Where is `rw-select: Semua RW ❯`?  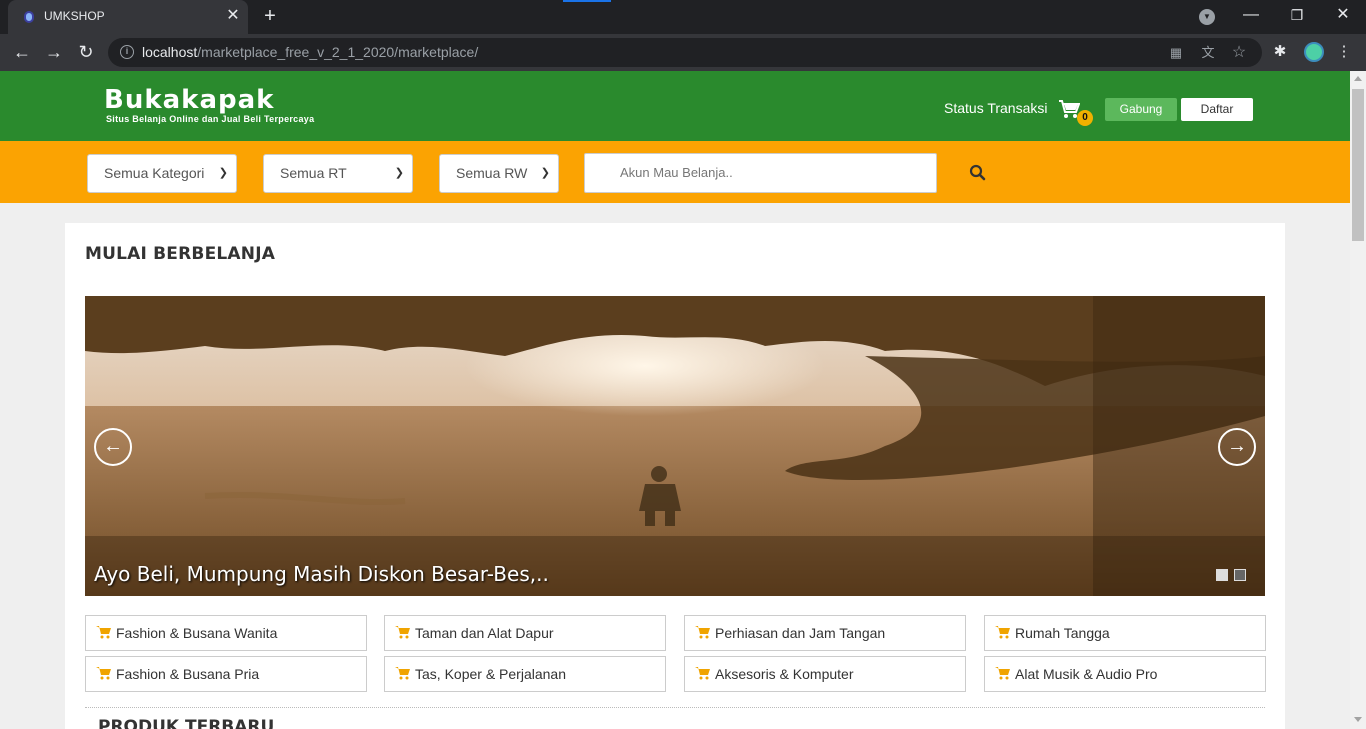
rw-select: Semua RW ❯ is located at coordinates (499, 173).